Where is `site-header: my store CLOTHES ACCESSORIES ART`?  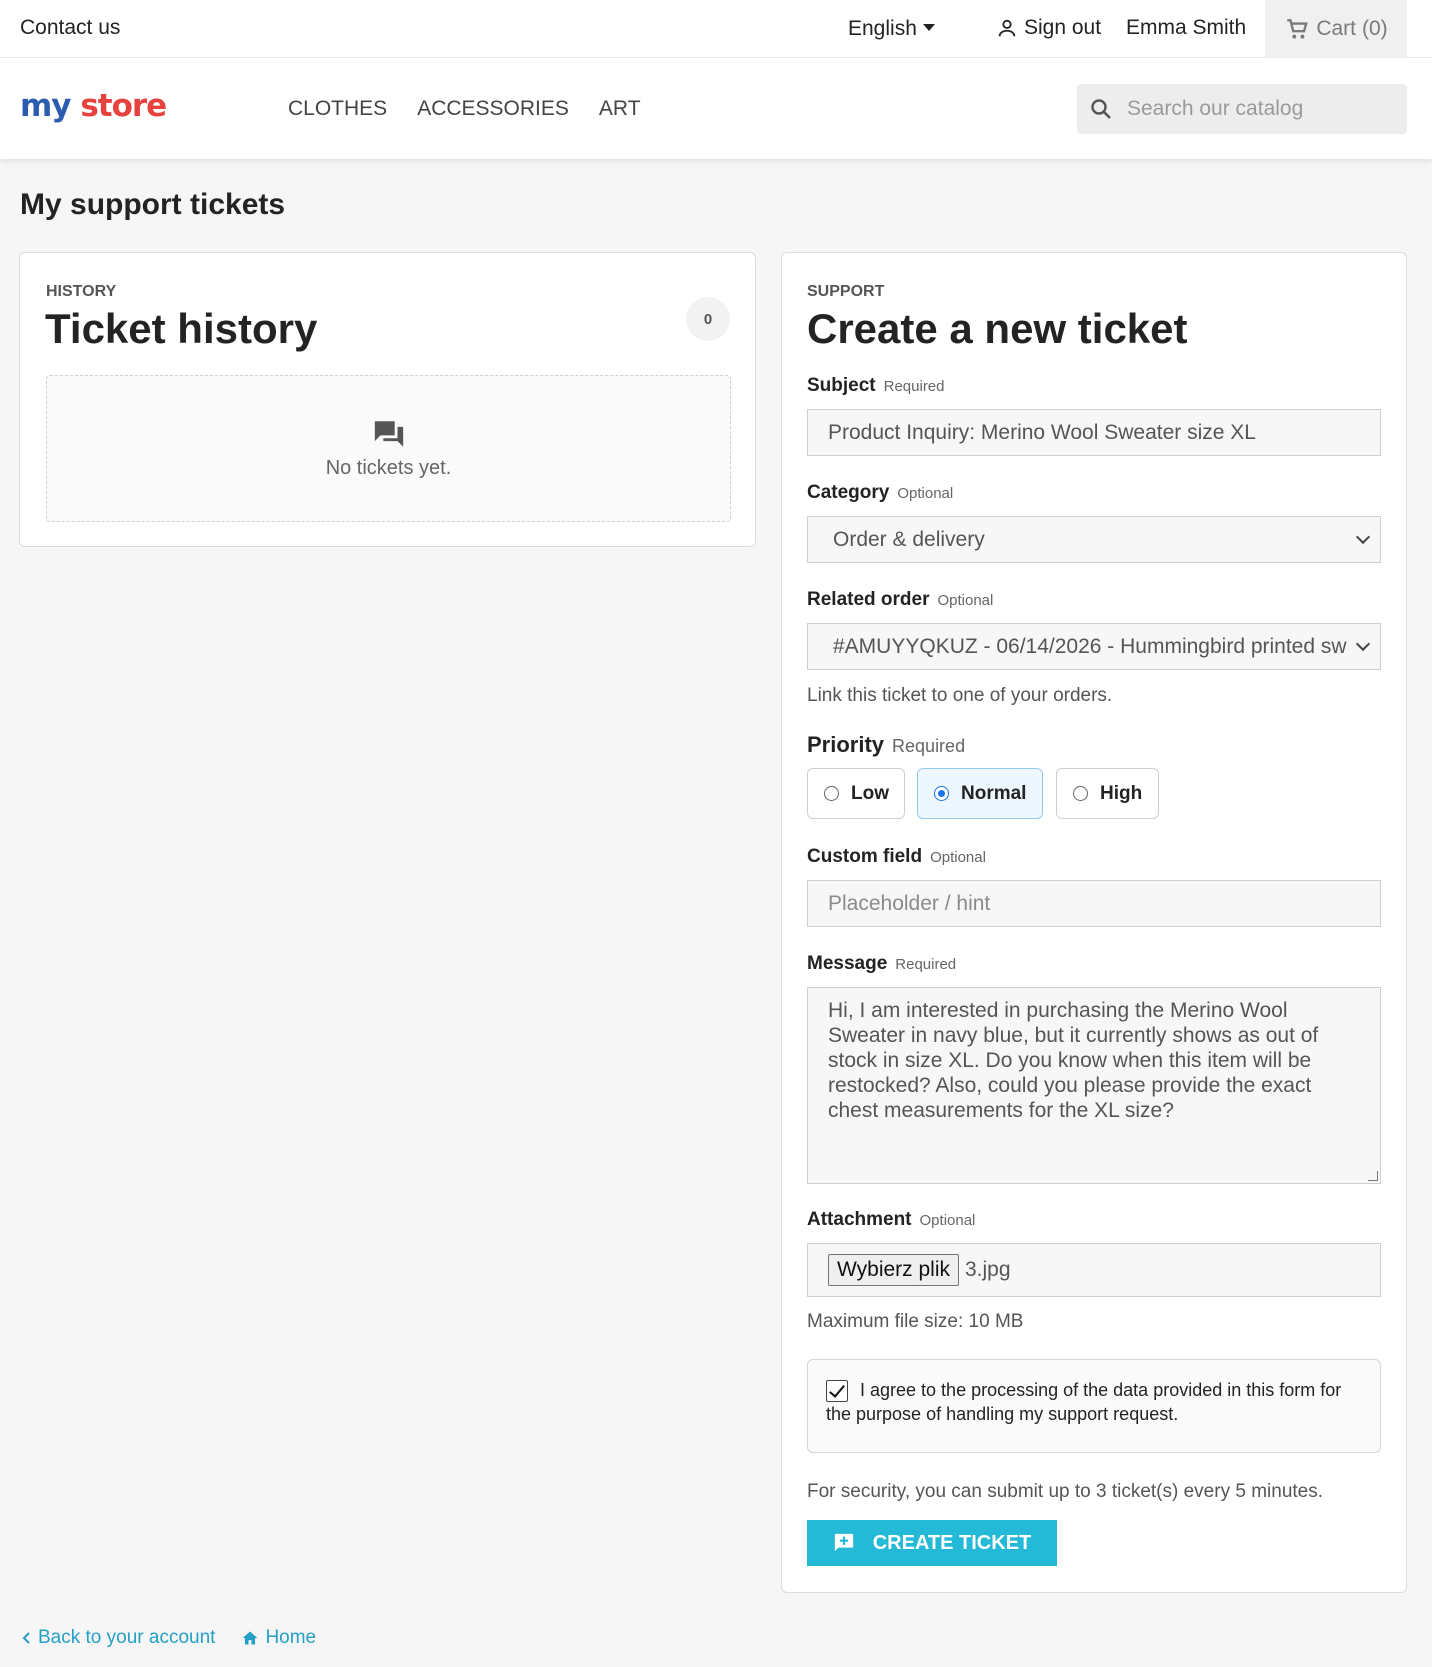
site-header: my store CLOTHES ACCESSORIES ART is located at coordinates (716, 108).